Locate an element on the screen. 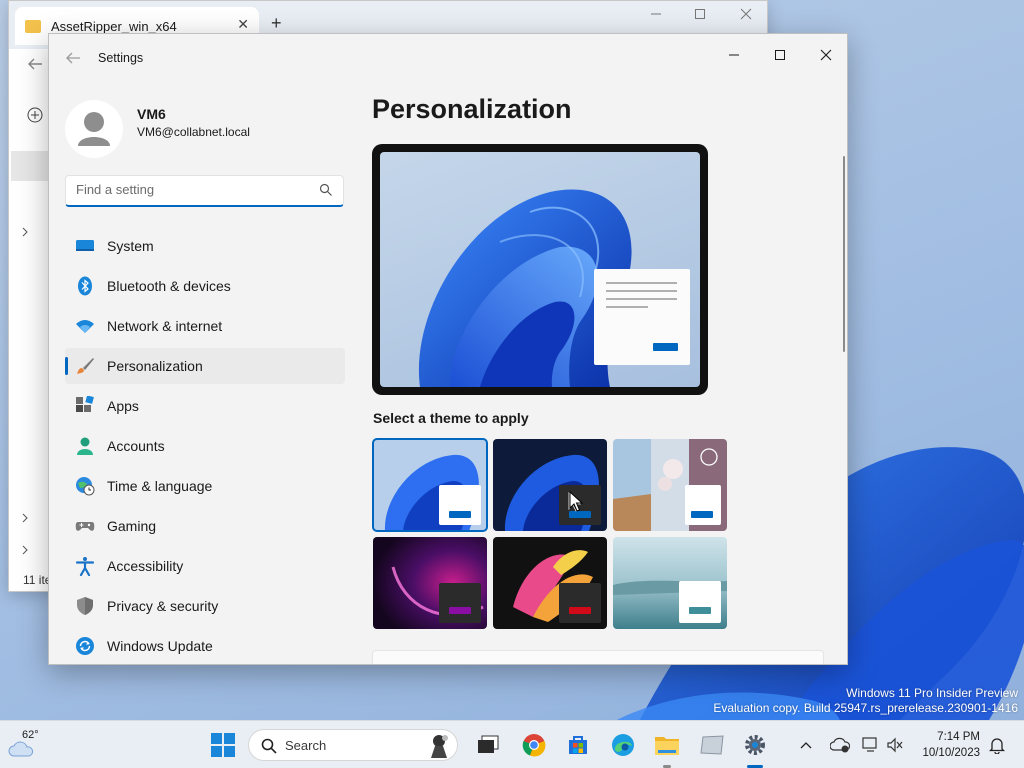 The image size is (1024, 768). close-icon is located at coordinates (826, 55).